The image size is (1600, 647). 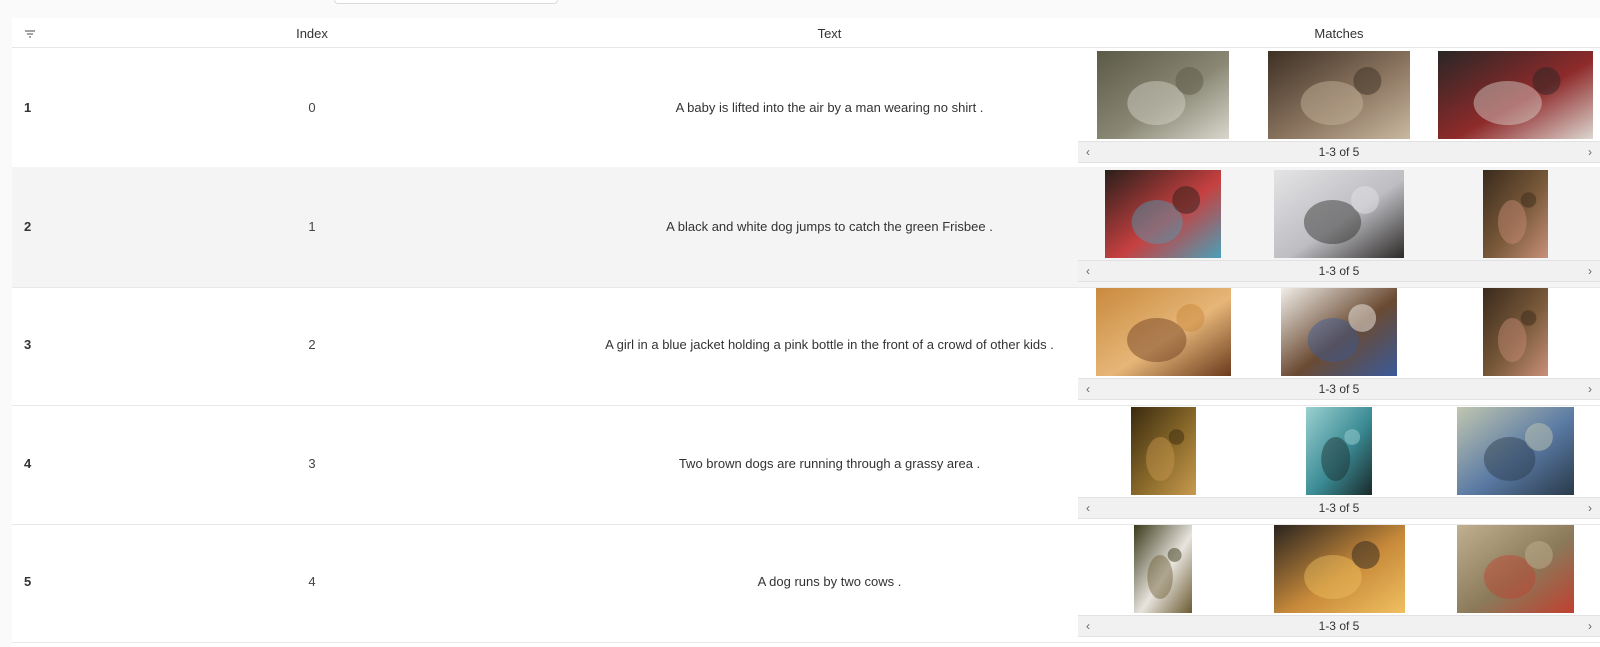 What do you see at coordinates (829, 582) in the screenshot?
I see `text-cell: A dog runs by two cows .` at bounding box center [829, 582].